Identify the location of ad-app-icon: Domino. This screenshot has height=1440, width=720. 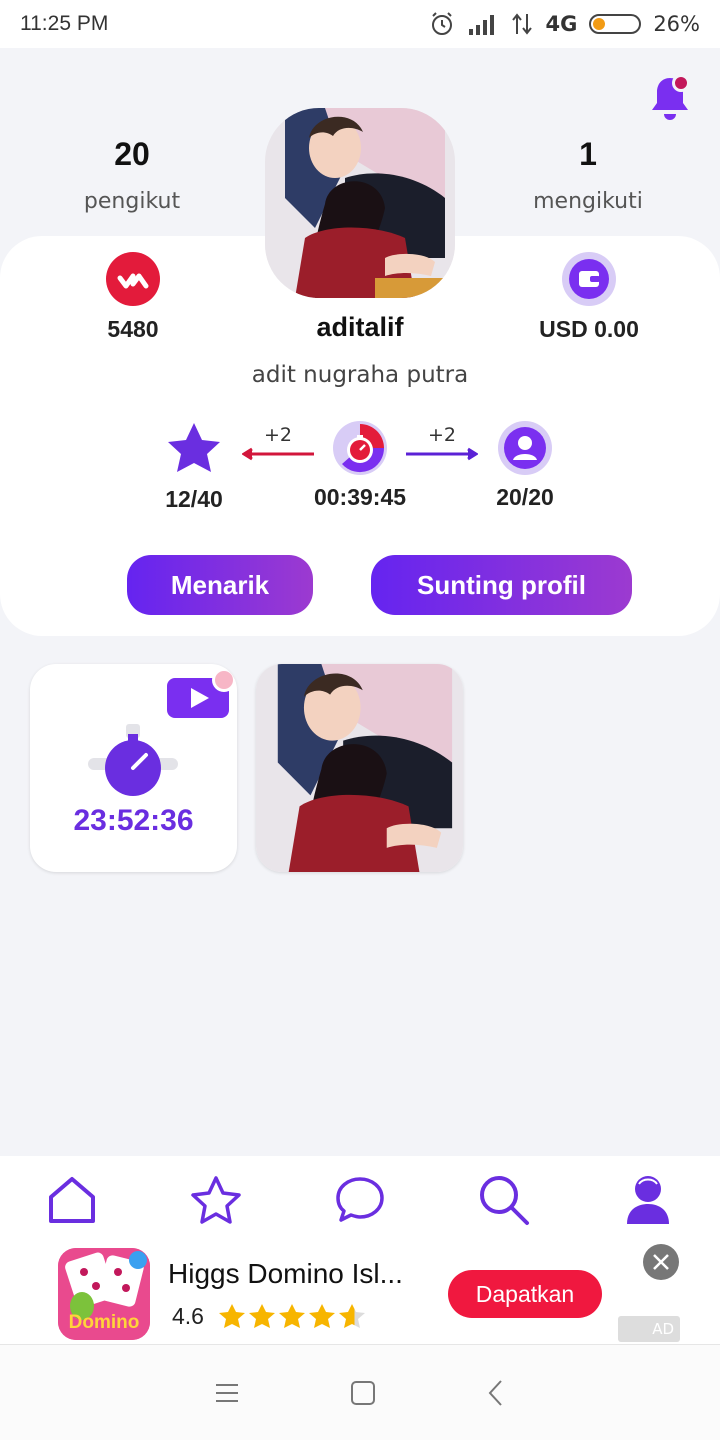
(104, 1294).